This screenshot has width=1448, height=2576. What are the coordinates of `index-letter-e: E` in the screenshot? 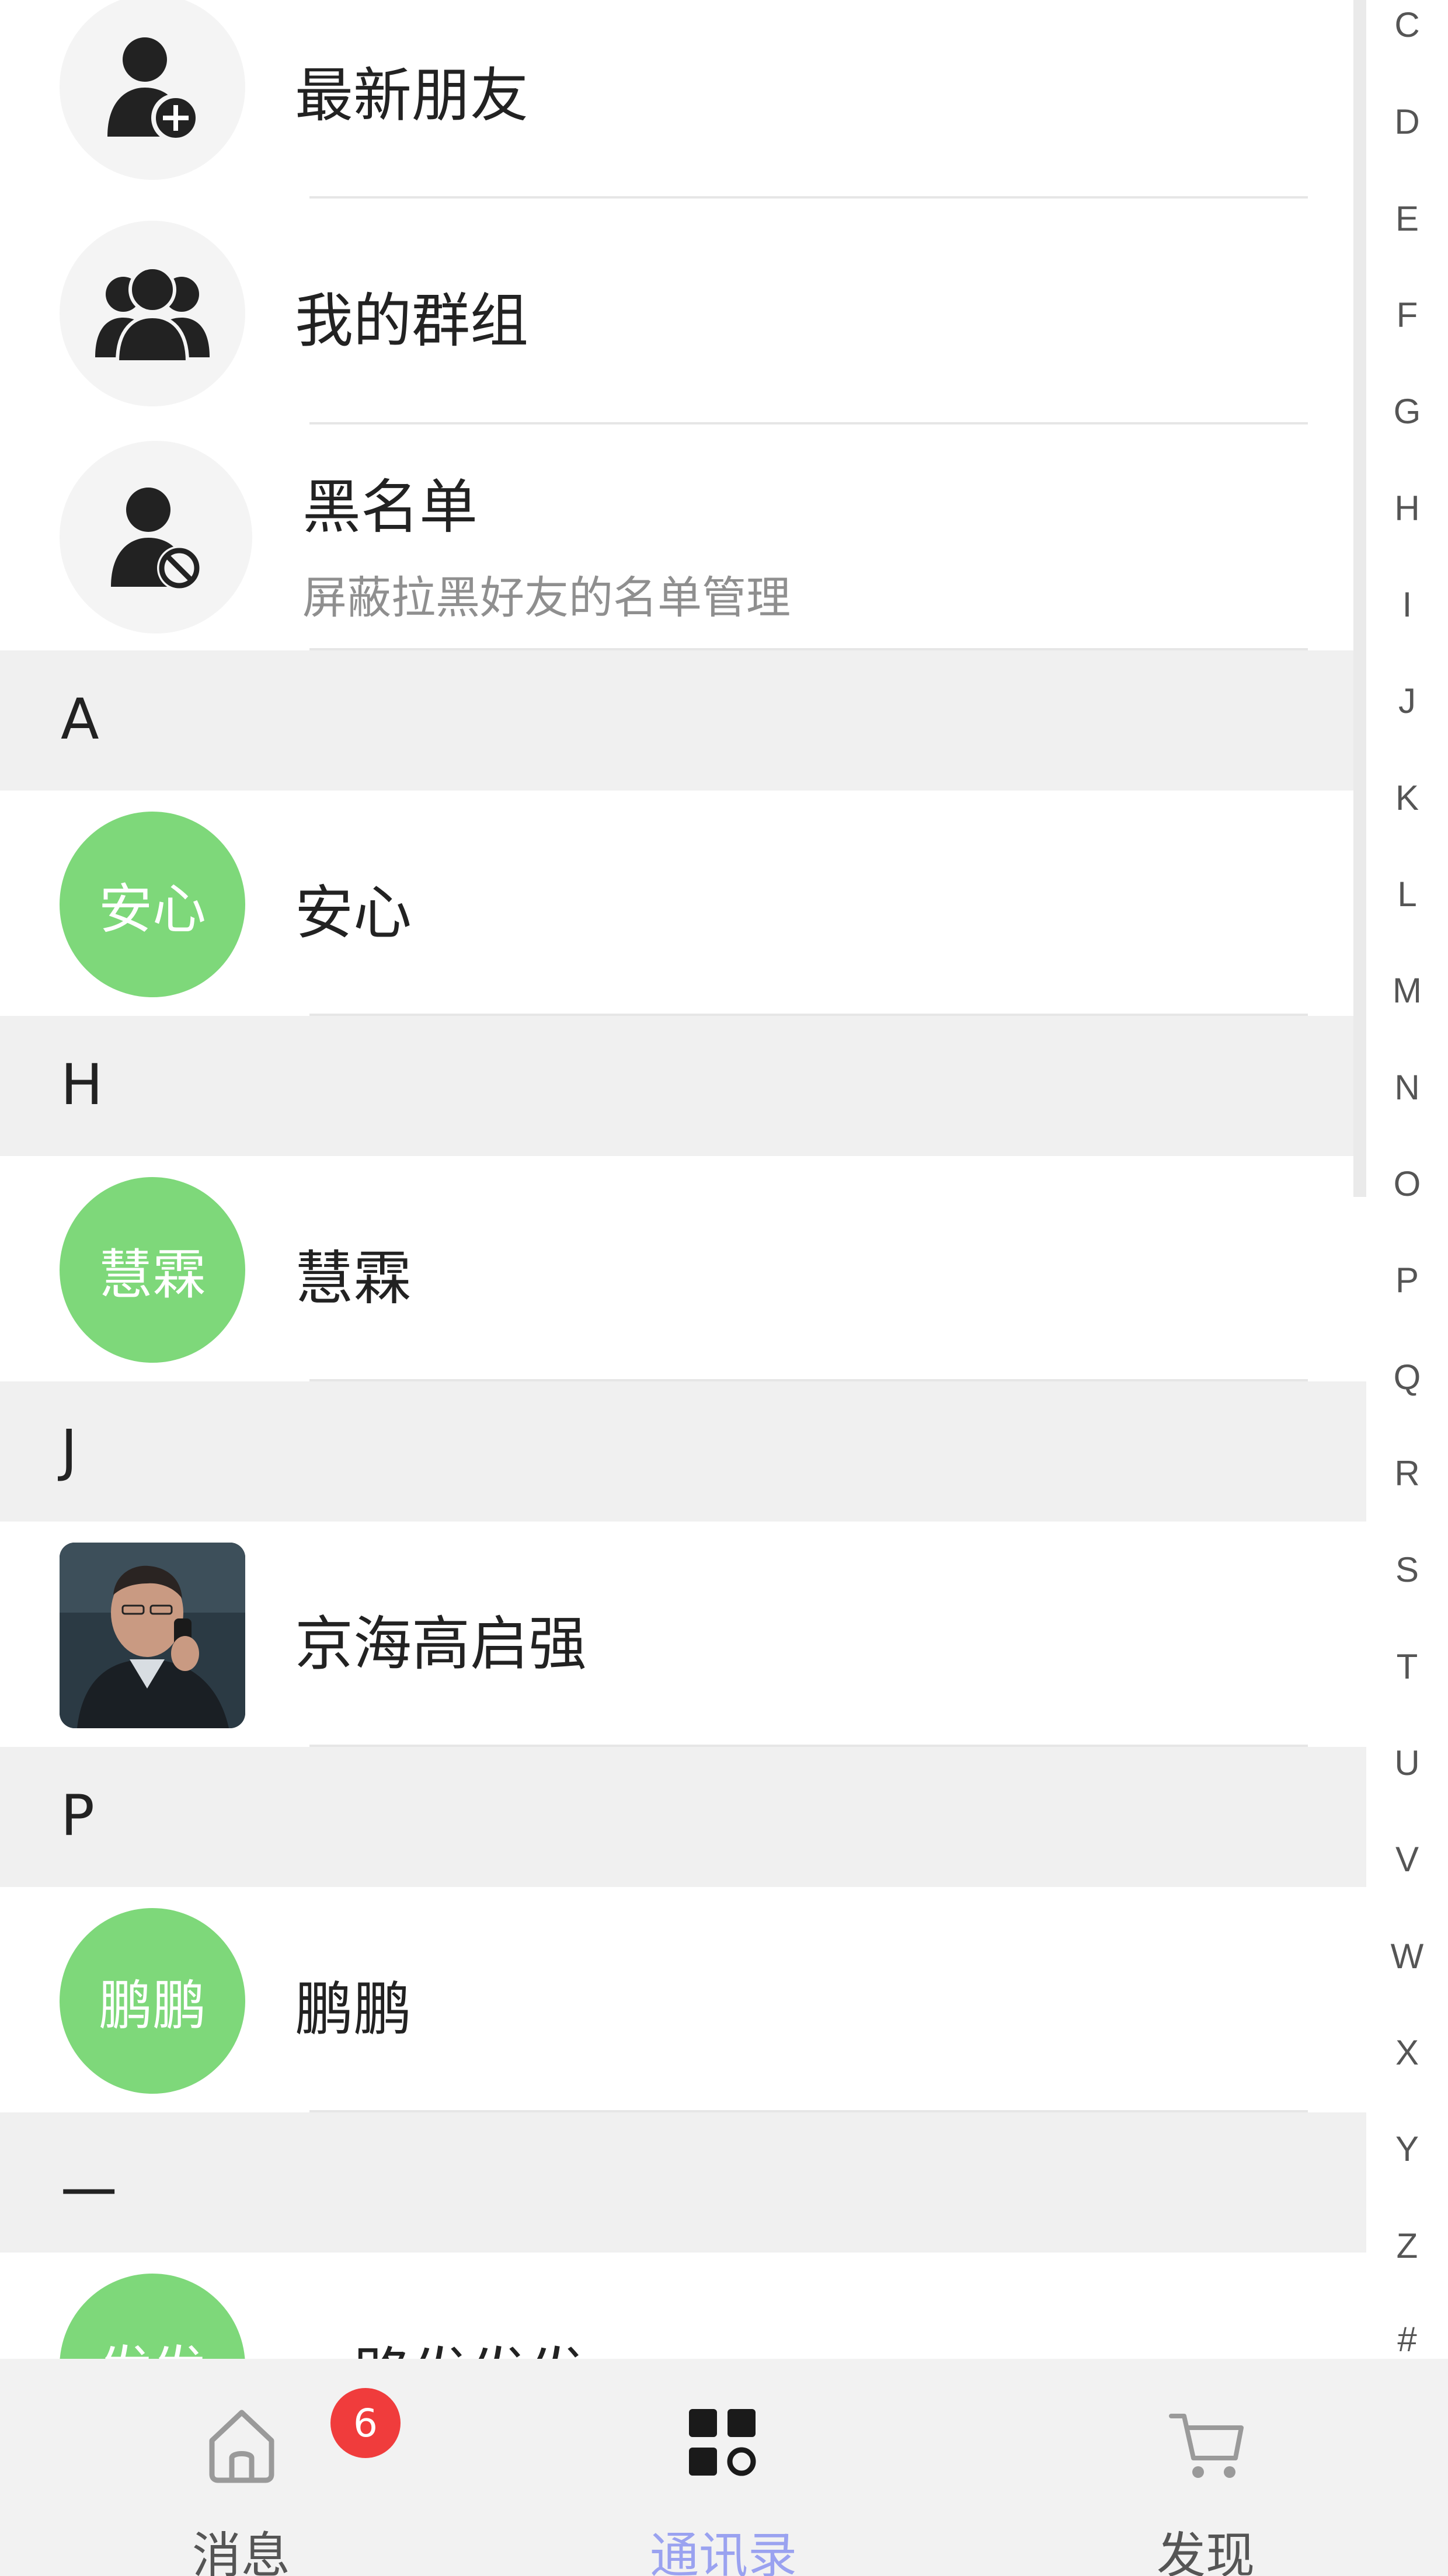 It's located at (1407, 219).